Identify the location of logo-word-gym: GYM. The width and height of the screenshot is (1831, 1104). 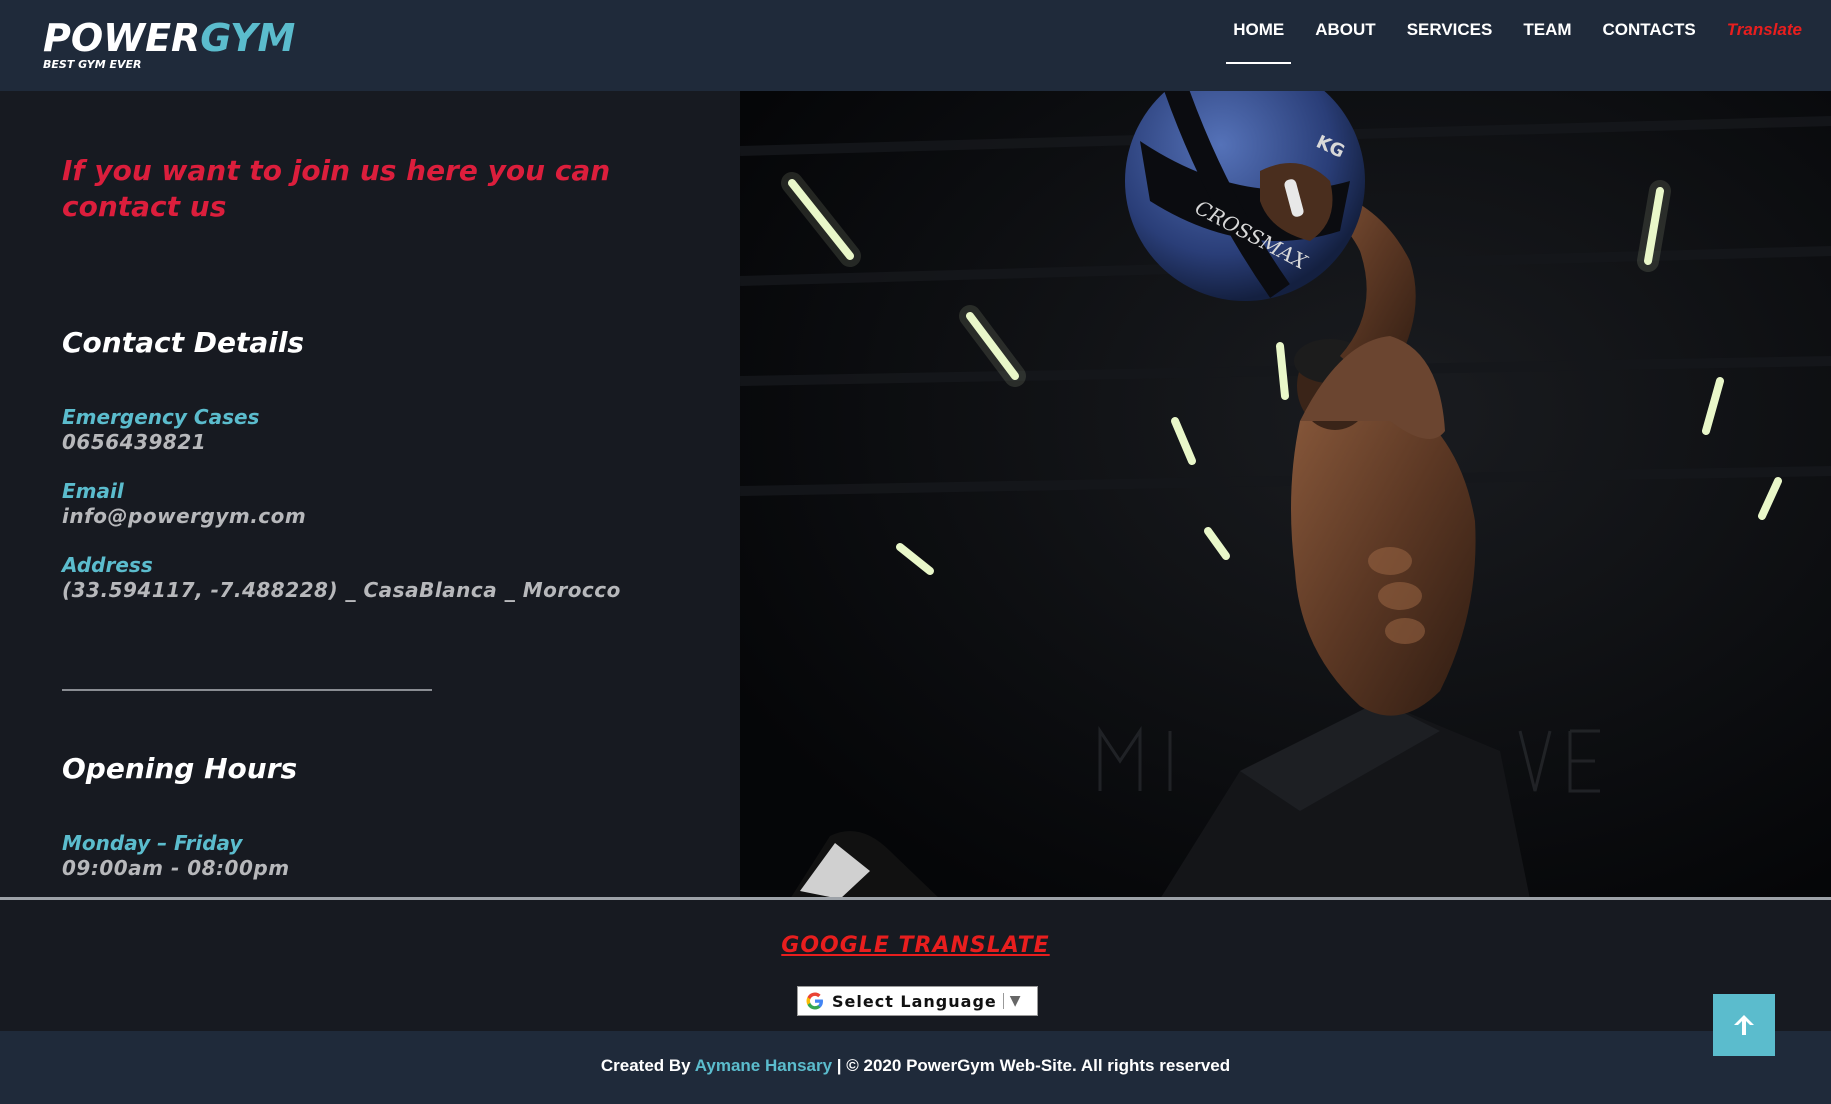
(248, 38).